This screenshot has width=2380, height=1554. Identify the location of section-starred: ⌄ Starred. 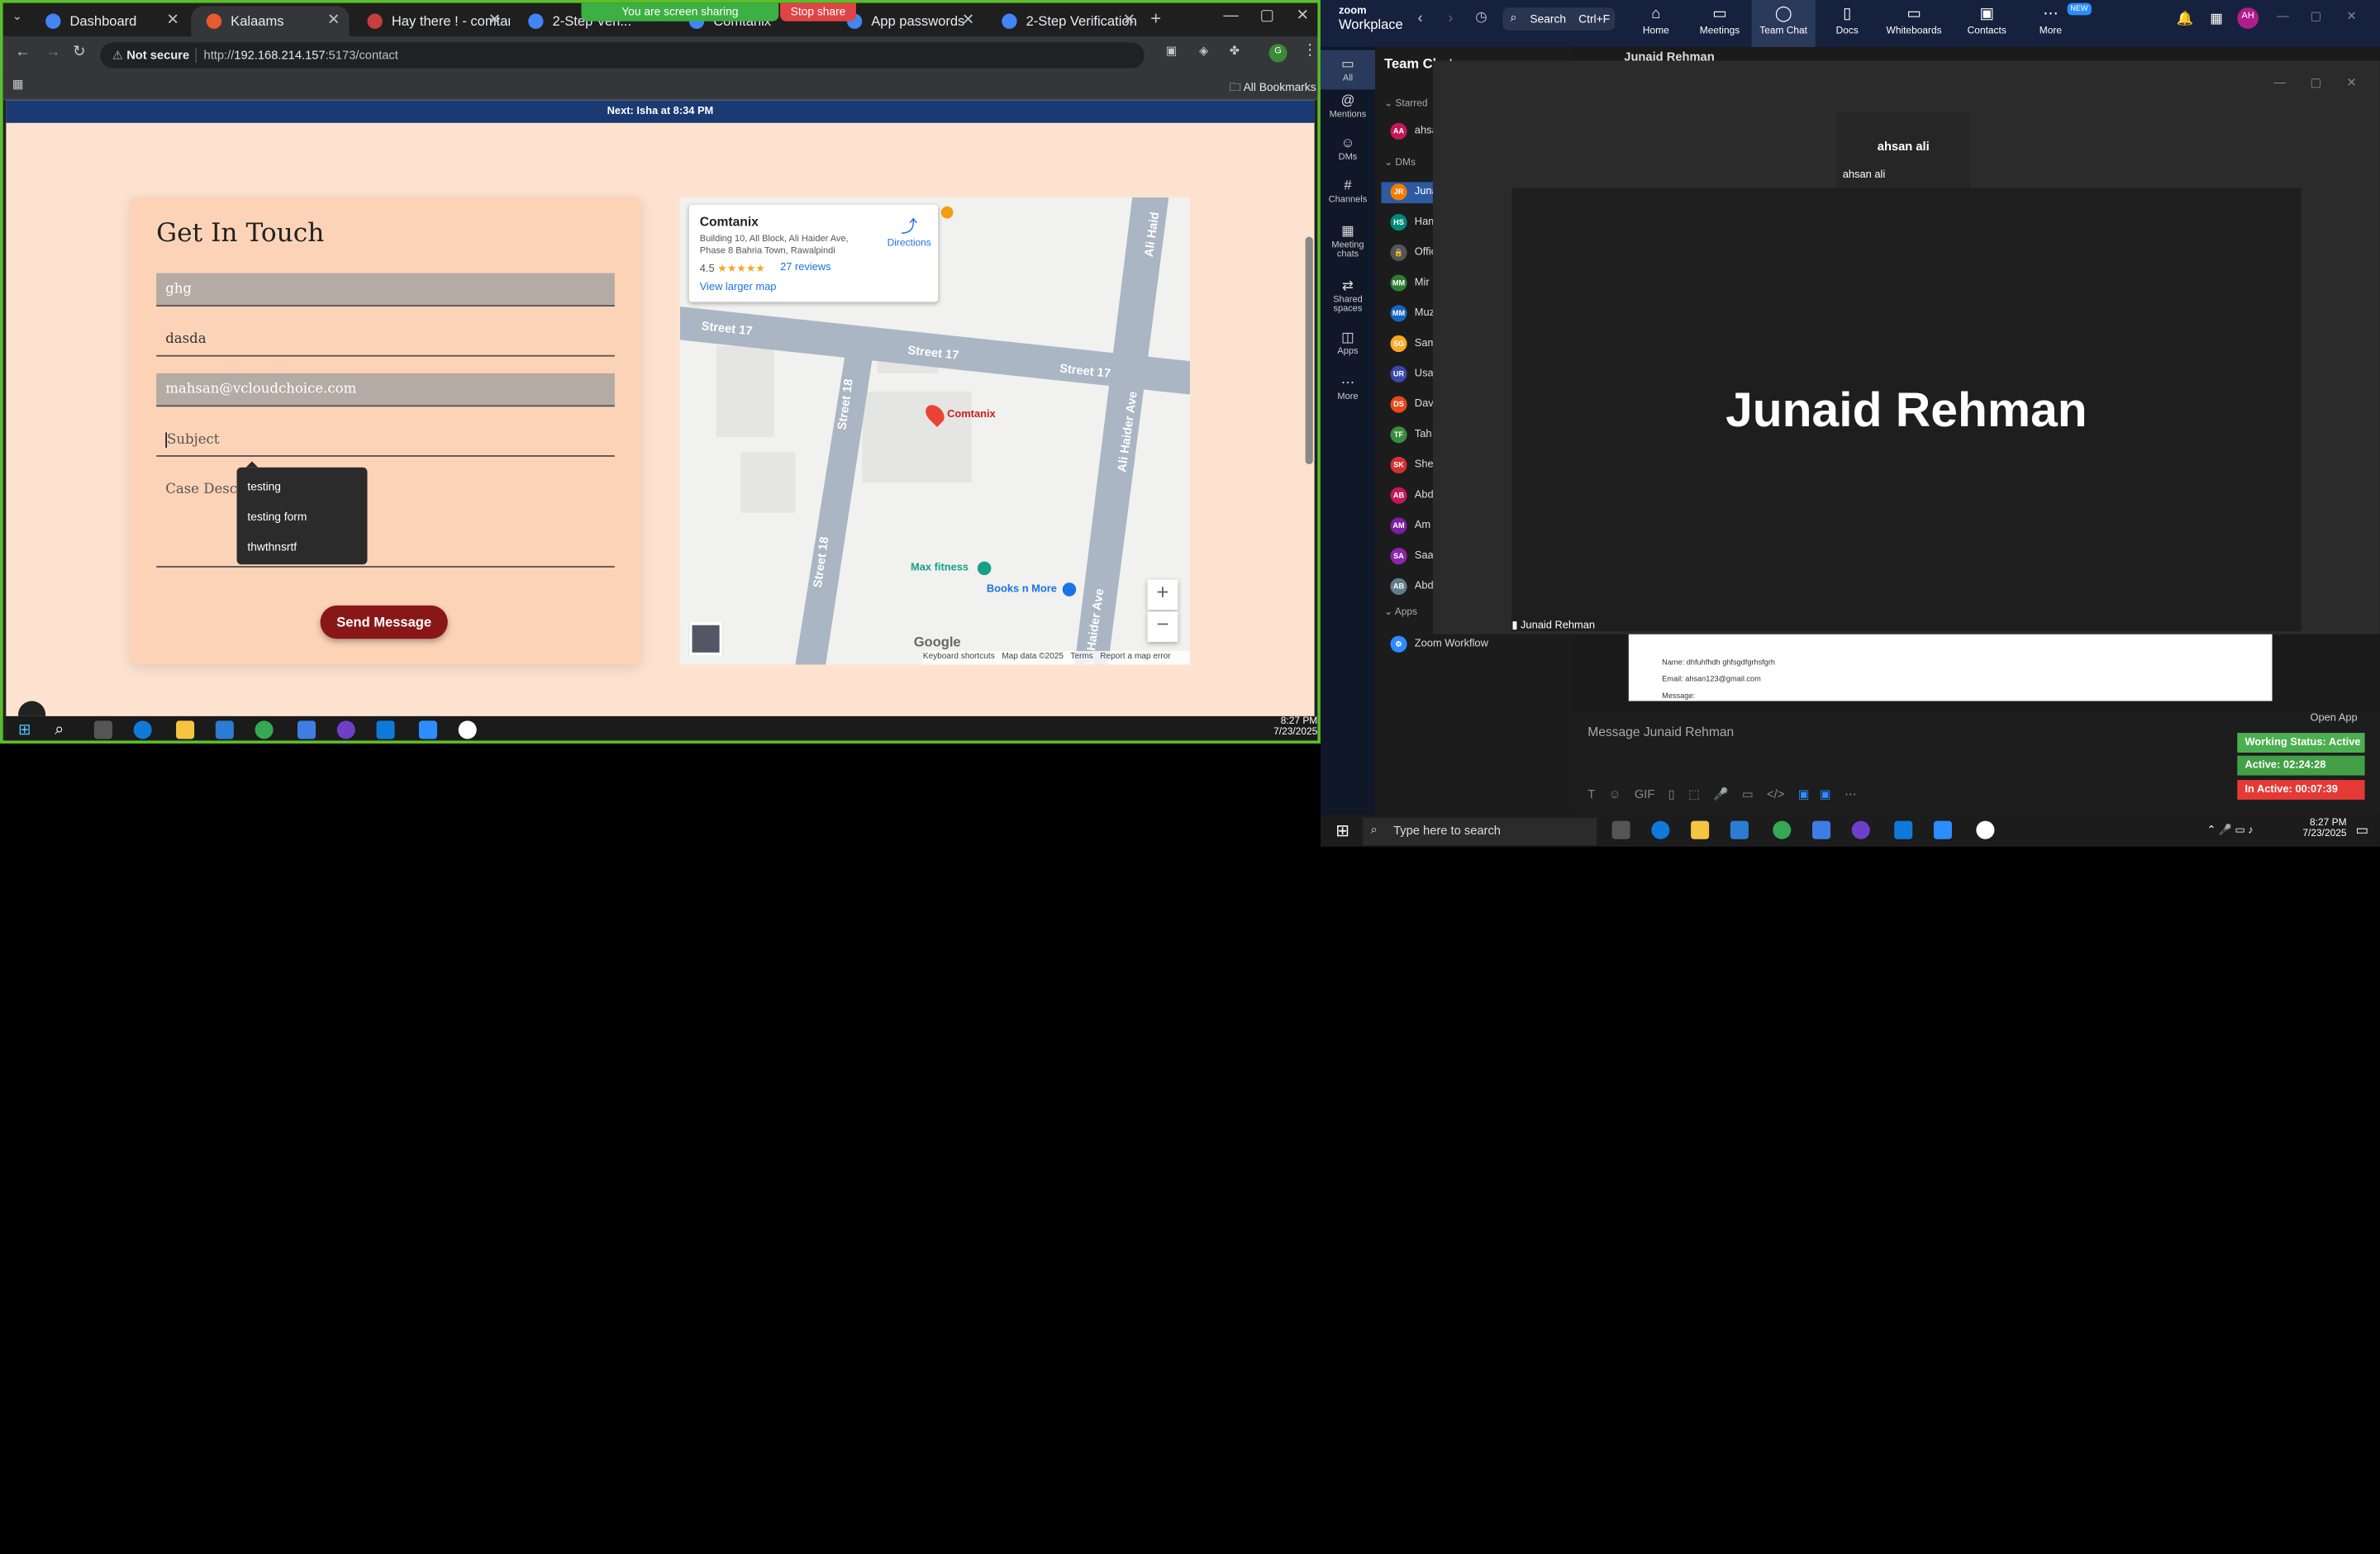
(1406, 103).